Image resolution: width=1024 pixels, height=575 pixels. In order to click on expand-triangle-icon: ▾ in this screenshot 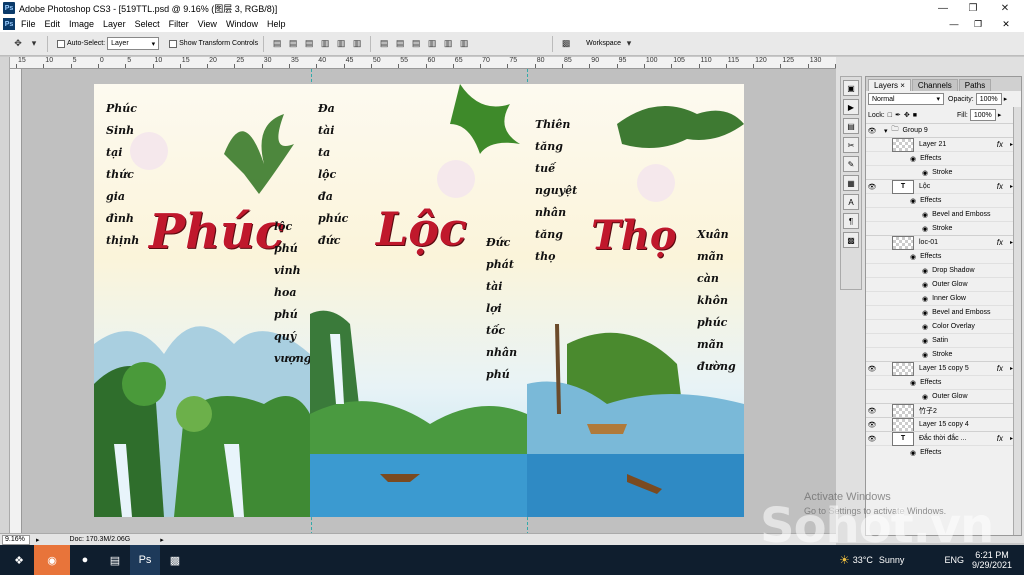, I will do `click(886, 131)`.